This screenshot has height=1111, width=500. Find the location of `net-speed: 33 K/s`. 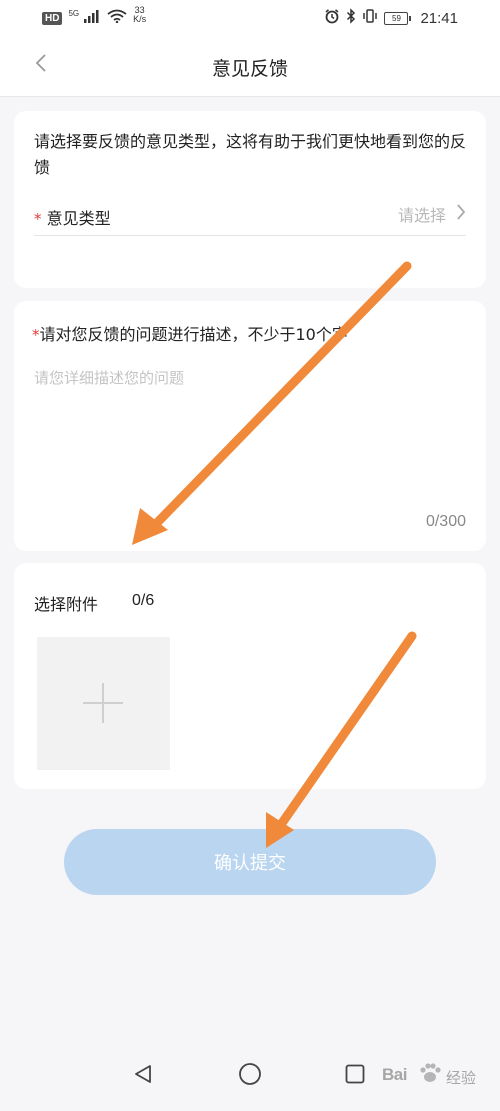

net-speed: 33 K/s is located at coordinates (139, 15).